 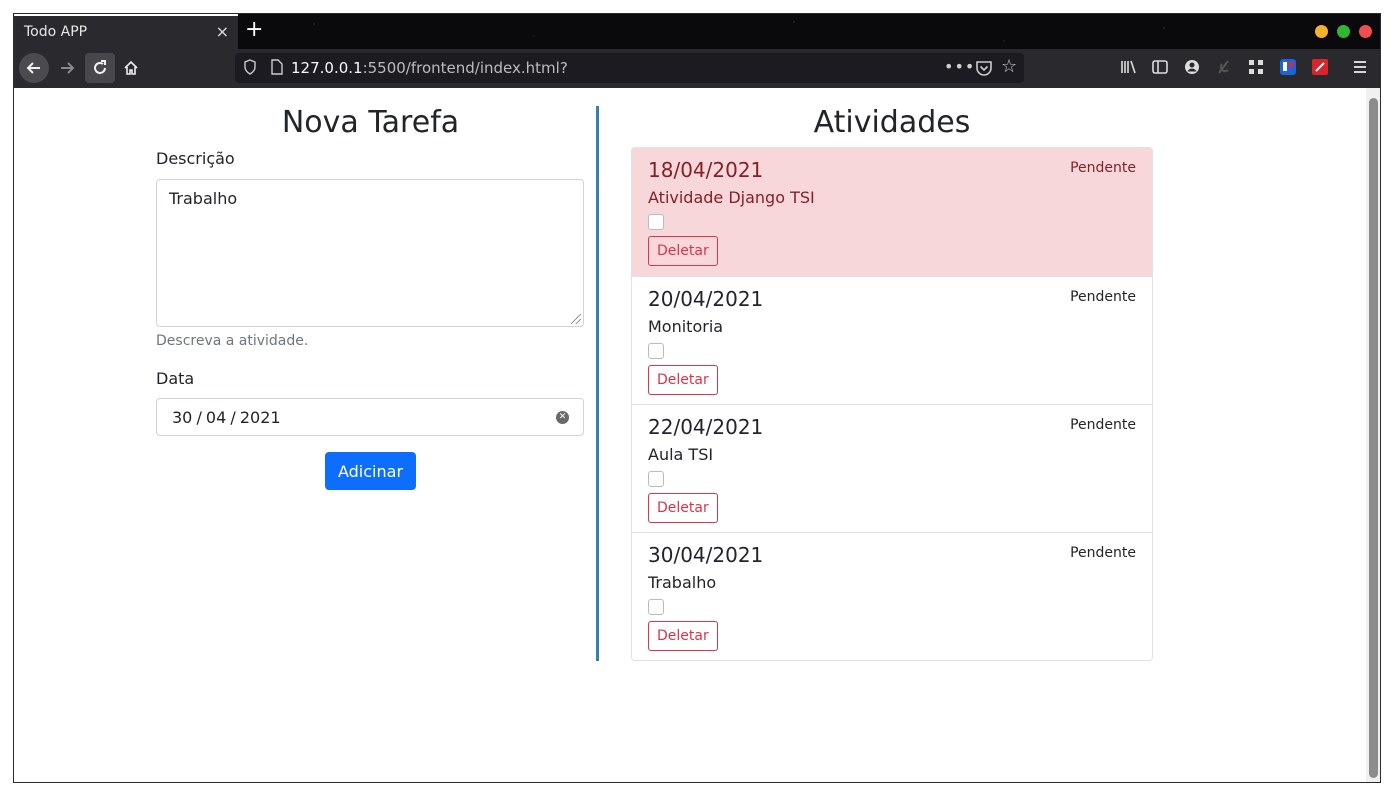 I want to click on add-button-wrapper: Adicinar, so click(x=370, y=471).